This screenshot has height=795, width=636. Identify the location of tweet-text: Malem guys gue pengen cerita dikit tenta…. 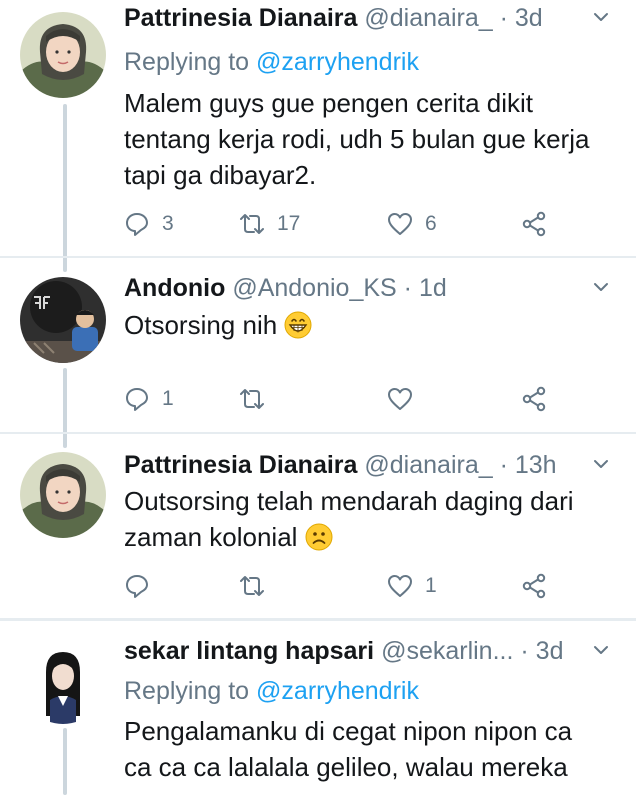
(368, 139).